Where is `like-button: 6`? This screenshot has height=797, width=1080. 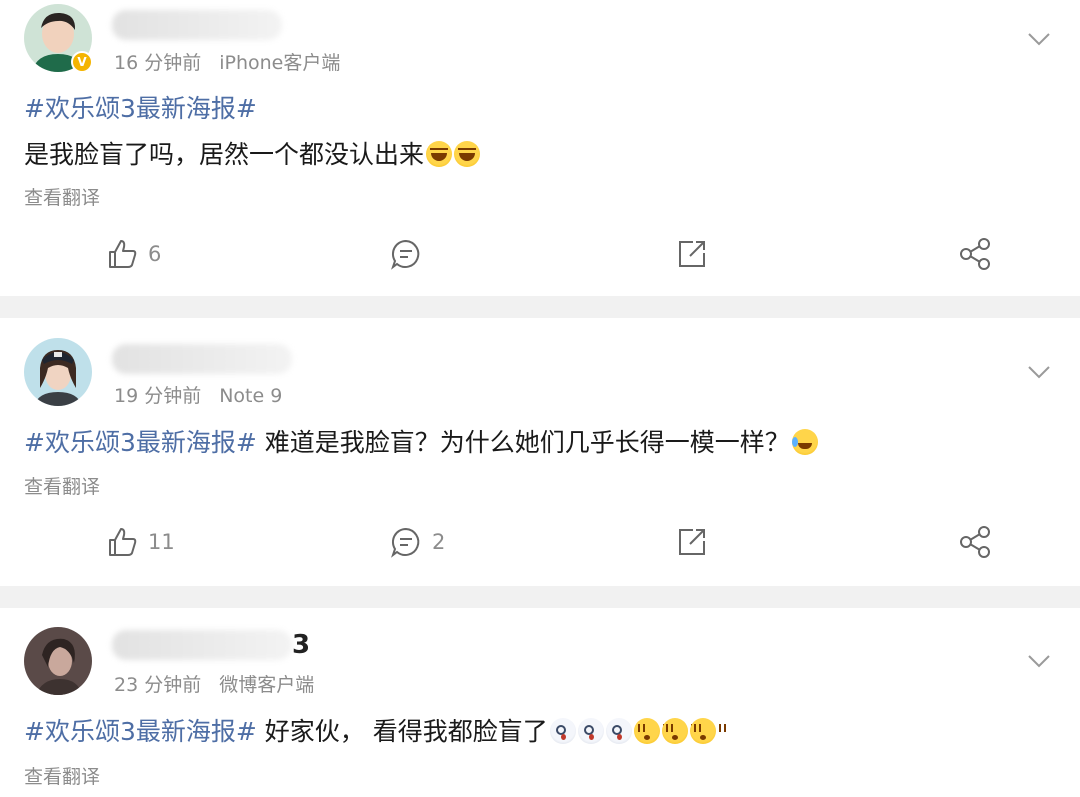 like-button: 6 is located at coordinates (133, 254).